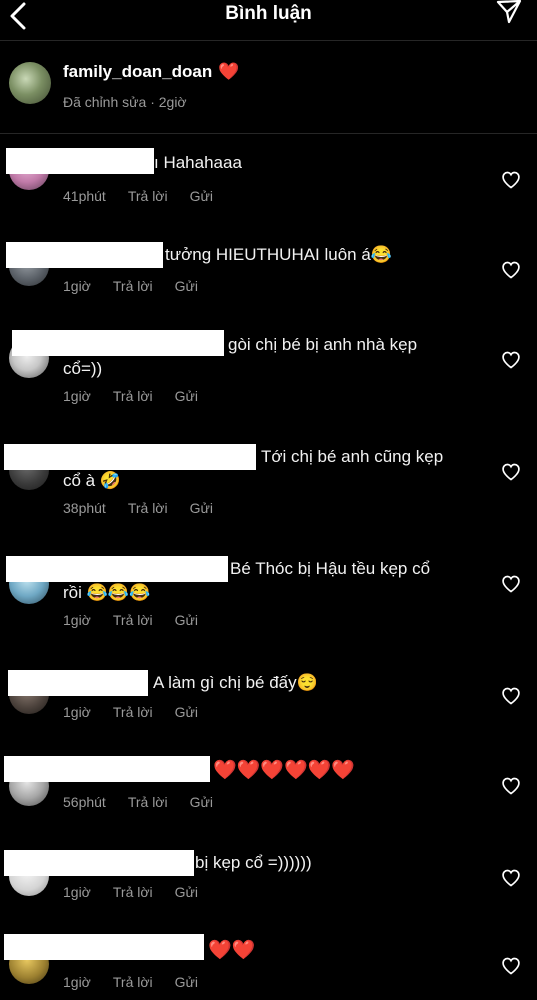 This screenshot has height=1000, width=537. Describe the element at coordinates (92, 480) in the screenshot. I see `comment-text-line2: cổ à 🤣` at that location.